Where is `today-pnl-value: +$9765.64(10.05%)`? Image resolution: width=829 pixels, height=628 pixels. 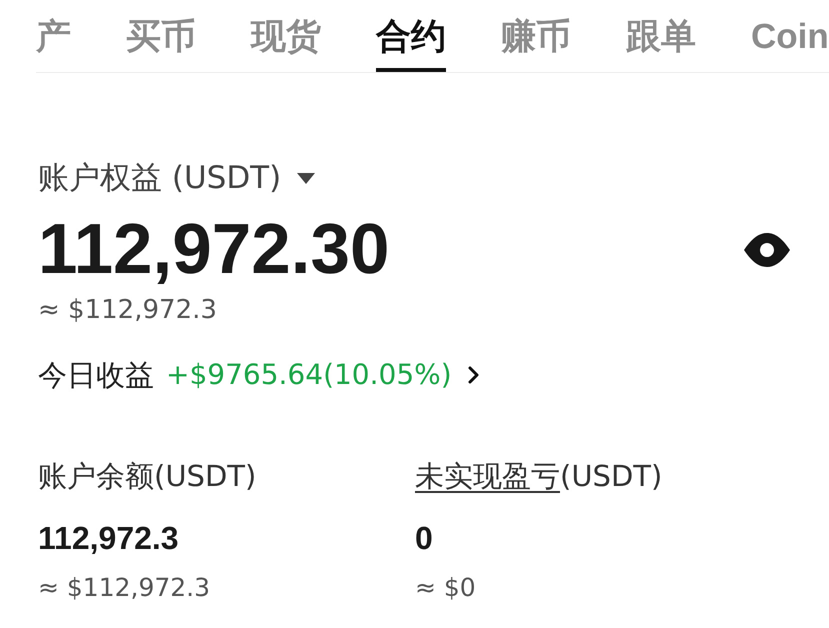 today-pnl-value: +$9765.64(10.05%) is located at coordinates (309, 375).